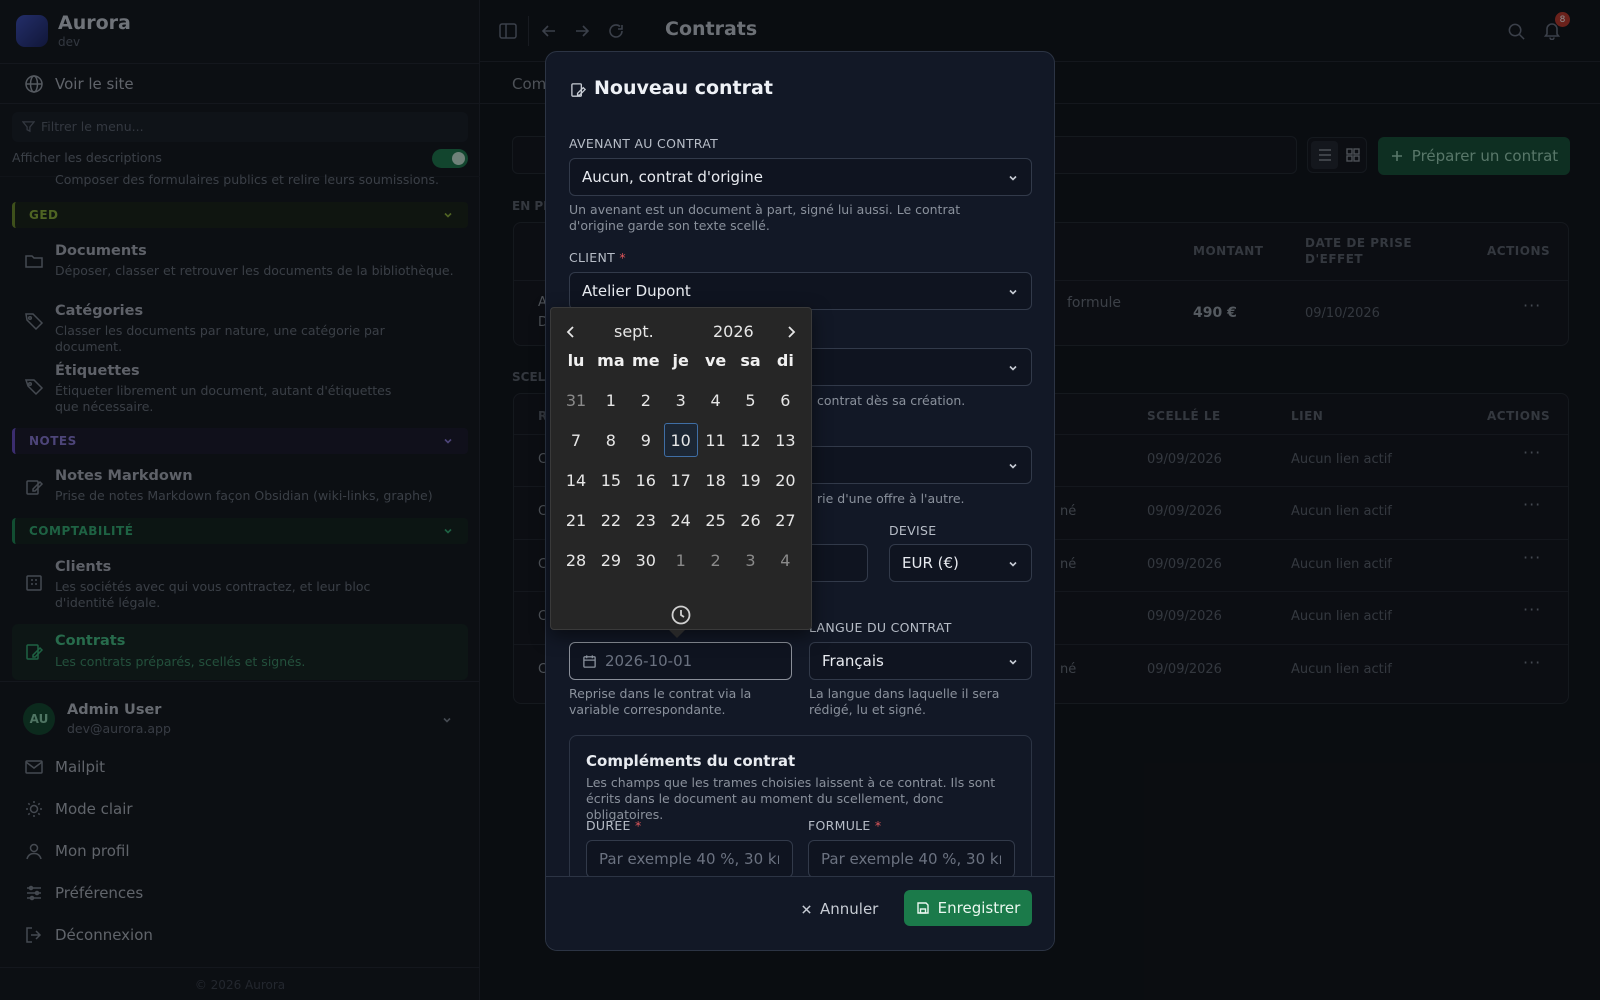 The height and width of the screenshot is (1000, 1600). Describe the element at coordinates (880, 627) in the screenshot. I see `langue-label: LANGUE DU CONTRAT` at that location.